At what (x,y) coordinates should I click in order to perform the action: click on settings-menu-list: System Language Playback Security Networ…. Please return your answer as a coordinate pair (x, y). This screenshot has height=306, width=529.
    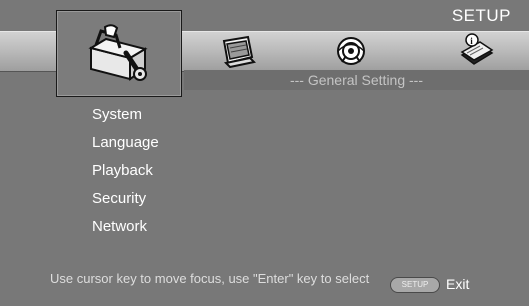
    Looking at the image, I should click on (125, 175).